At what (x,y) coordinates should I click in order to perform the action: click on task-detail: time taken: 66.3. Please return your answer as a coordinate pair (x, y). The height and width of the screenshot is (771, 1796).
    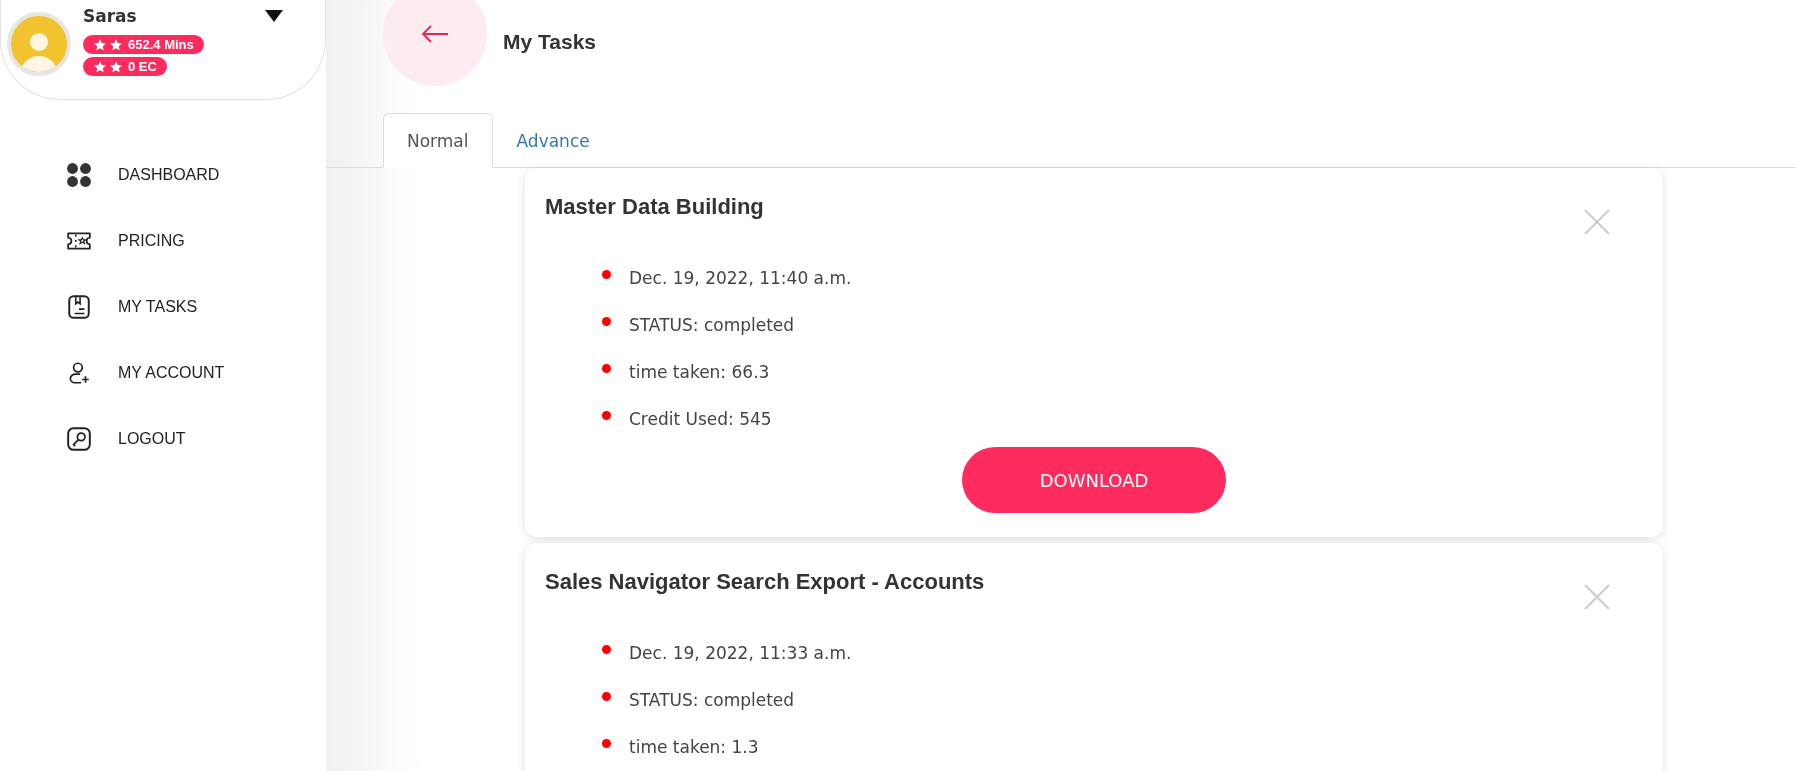
    Looking at the image, I should click on (699, 372).